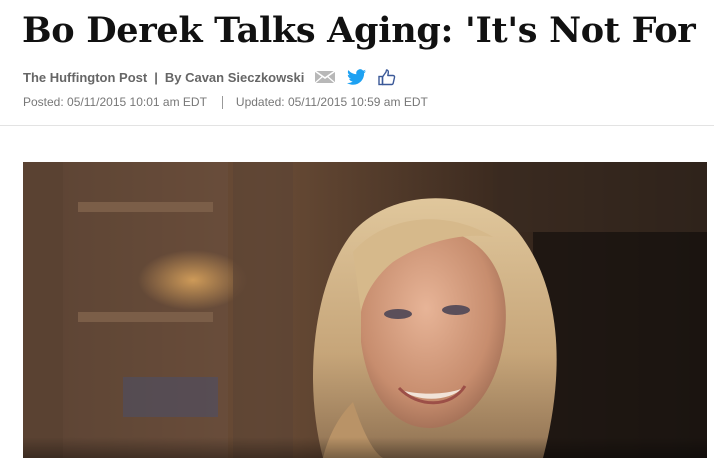  Describe the element at coordinates (85, 77) in the screenshot. I see `source-name: The Huffington Post` at that location.